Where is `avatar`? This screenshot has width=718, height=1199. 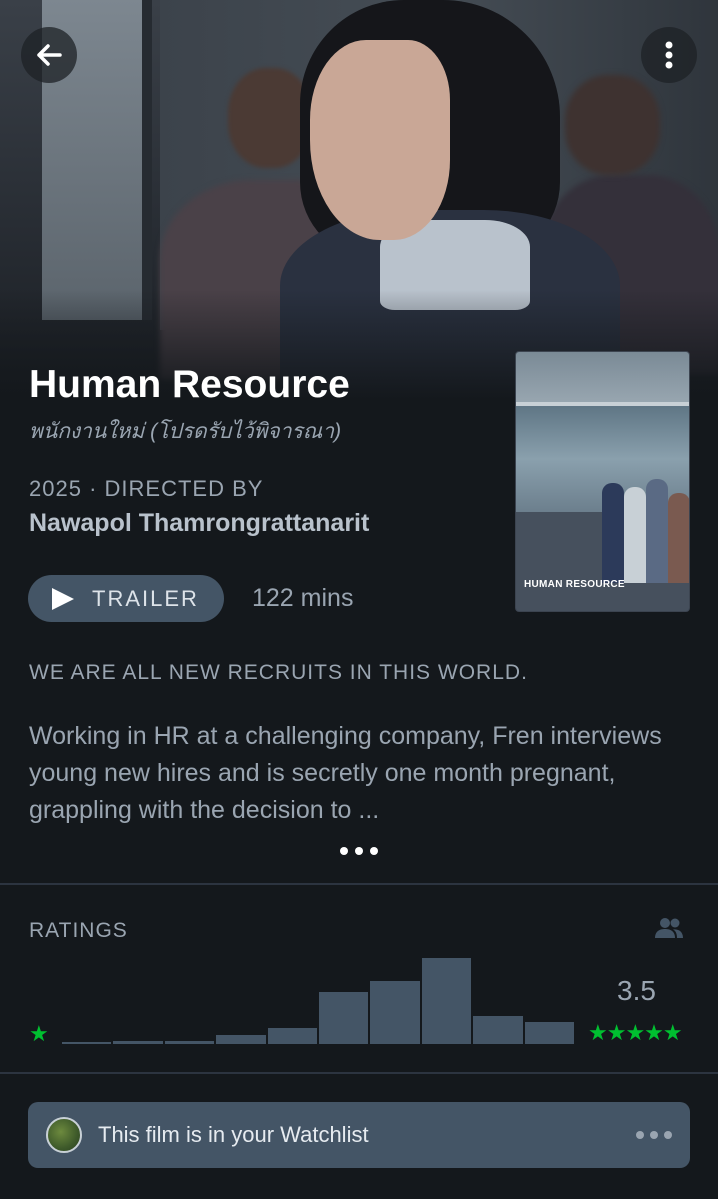 avatar is located at coordinates (64, 1135).